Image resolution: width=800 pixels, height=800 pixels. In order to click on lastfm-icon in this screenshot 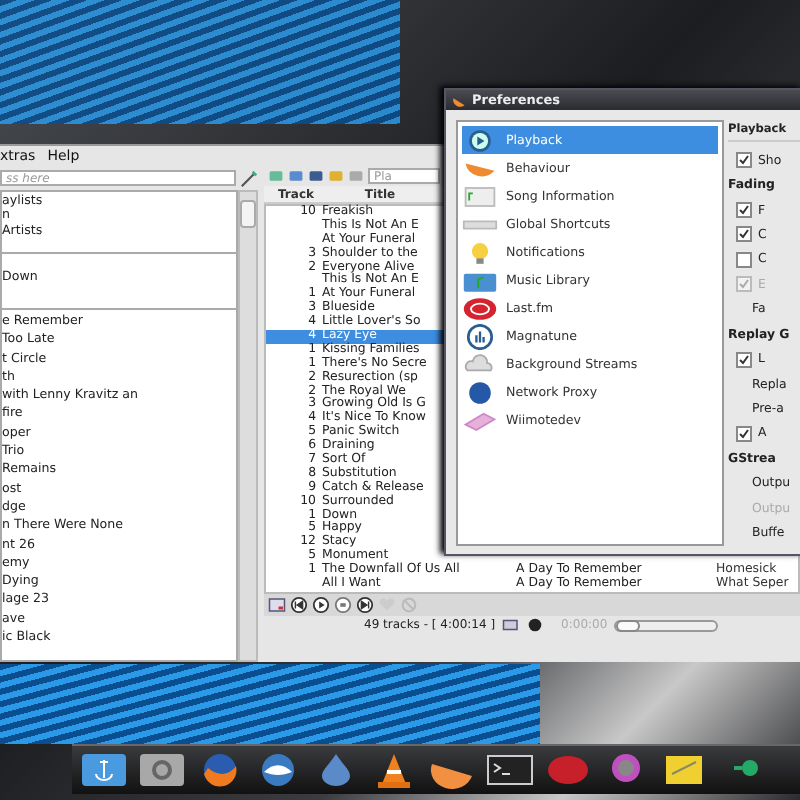, I will do `click(480, 308)`.